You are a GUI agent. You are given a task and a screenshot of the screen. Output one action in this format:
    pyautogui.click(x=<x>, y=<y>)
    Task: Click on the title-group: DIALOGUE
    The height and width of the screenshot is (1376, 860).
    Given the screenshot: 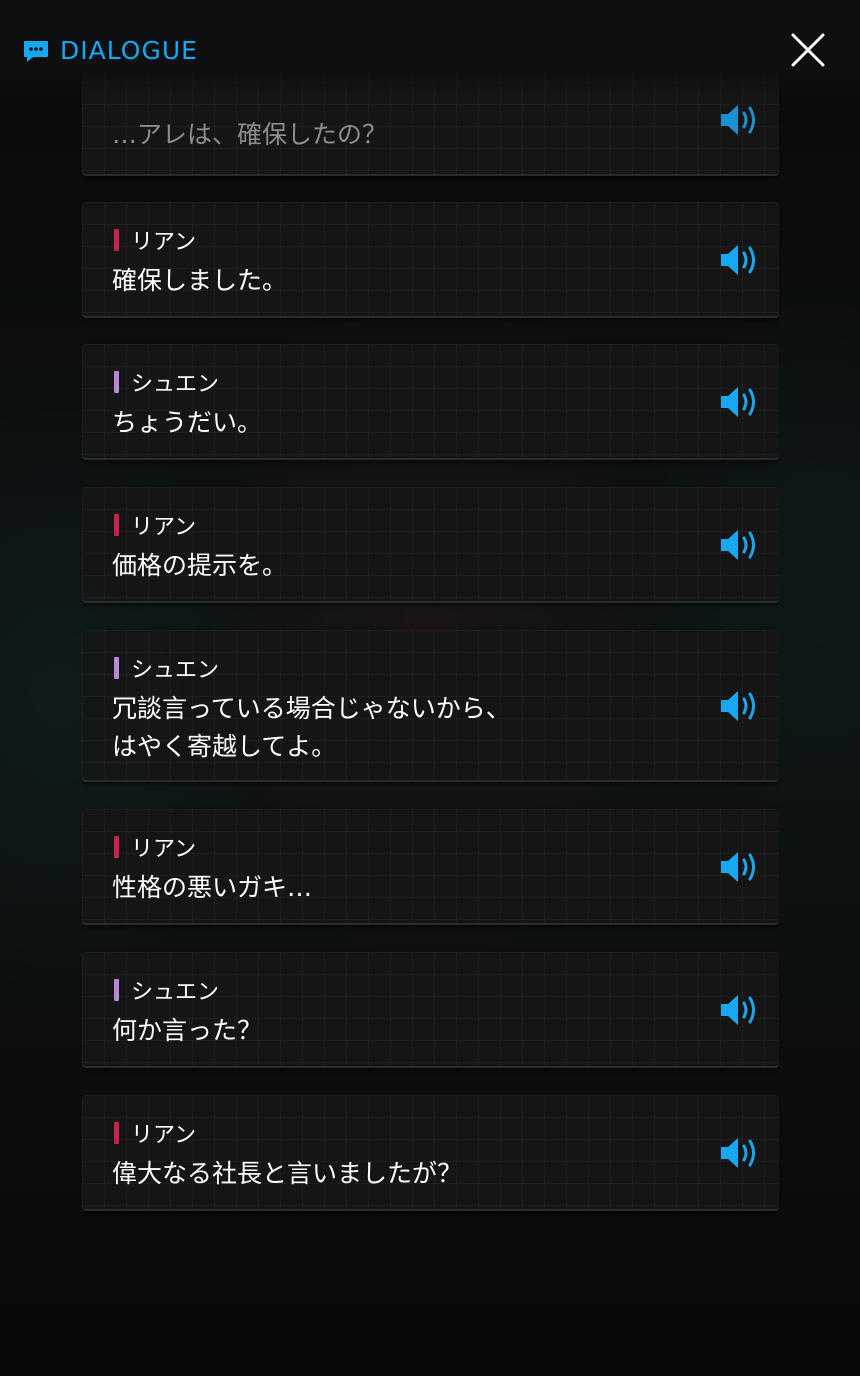 What is the action you would take?
    pyautogui.click(x=110, y=50)
    